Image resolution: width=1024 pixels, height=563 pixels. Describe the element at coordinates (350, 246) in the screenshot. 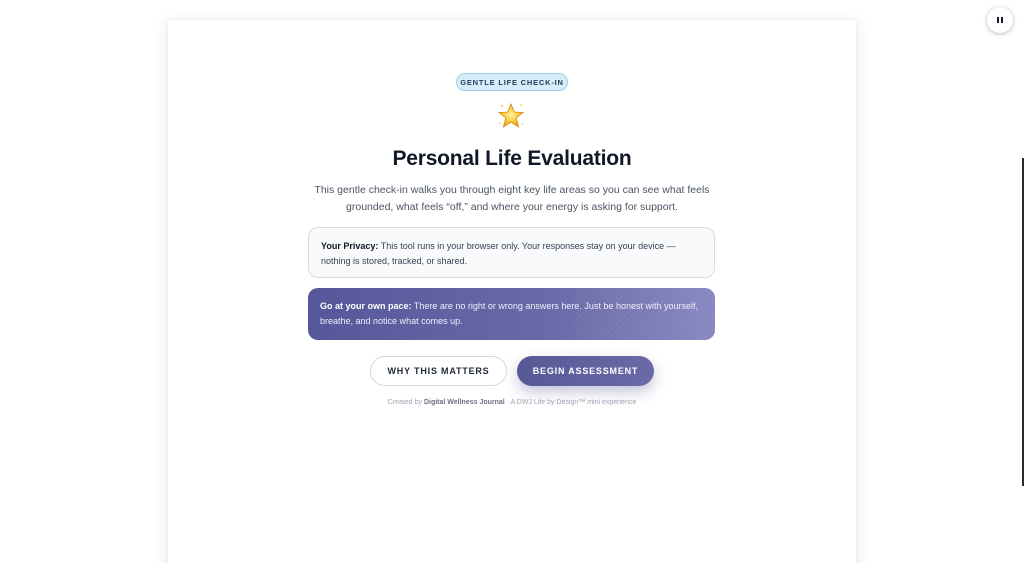

I see `privacy-label: Your Privacy:` at that location.